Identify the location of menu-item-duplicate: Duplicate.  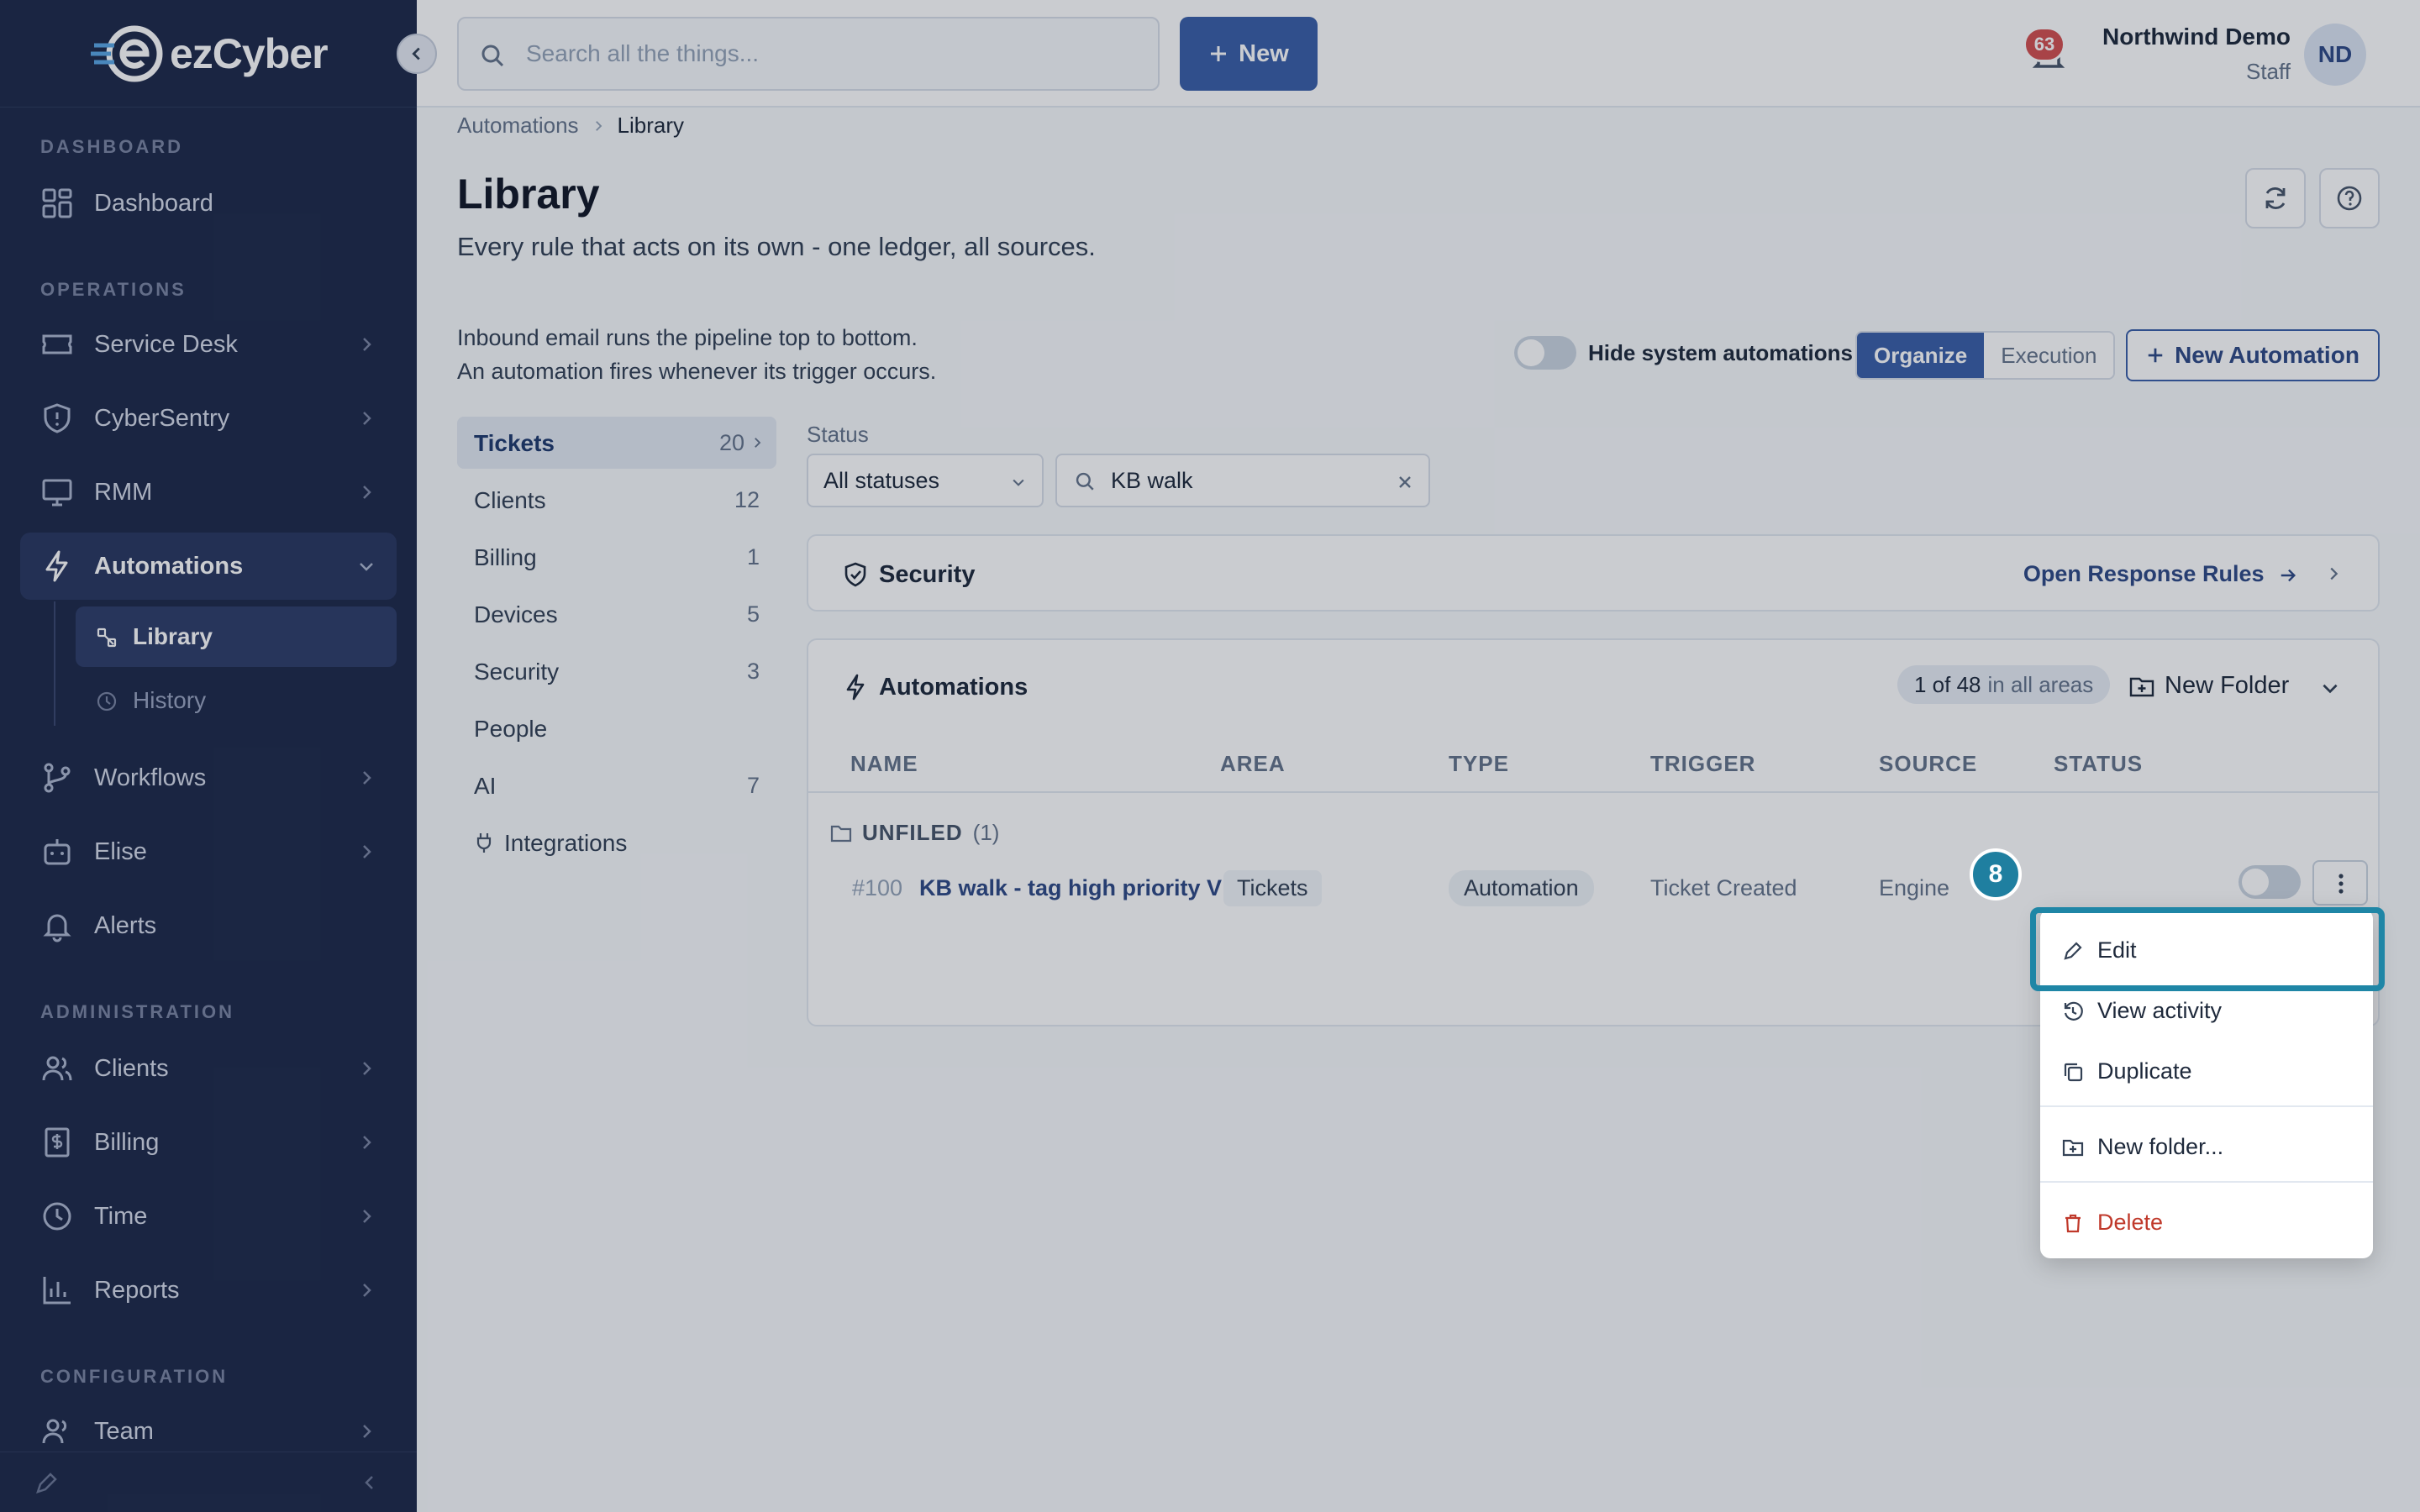
(2207, 1071).